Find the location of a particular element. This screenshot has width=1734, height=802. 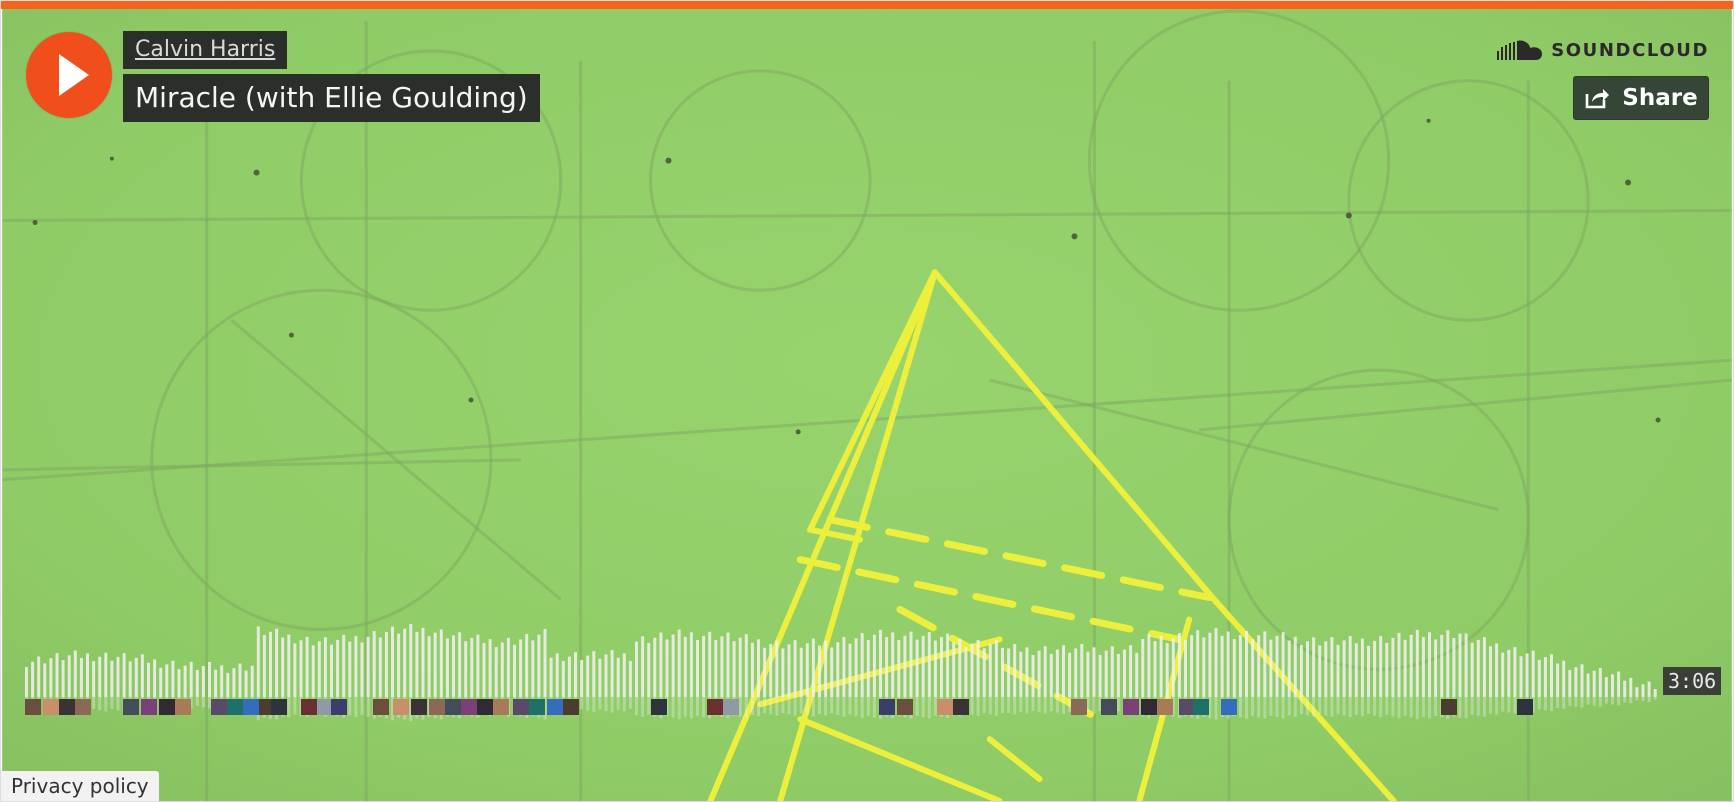

share-button: Share is located at coordinates (1641, 98).